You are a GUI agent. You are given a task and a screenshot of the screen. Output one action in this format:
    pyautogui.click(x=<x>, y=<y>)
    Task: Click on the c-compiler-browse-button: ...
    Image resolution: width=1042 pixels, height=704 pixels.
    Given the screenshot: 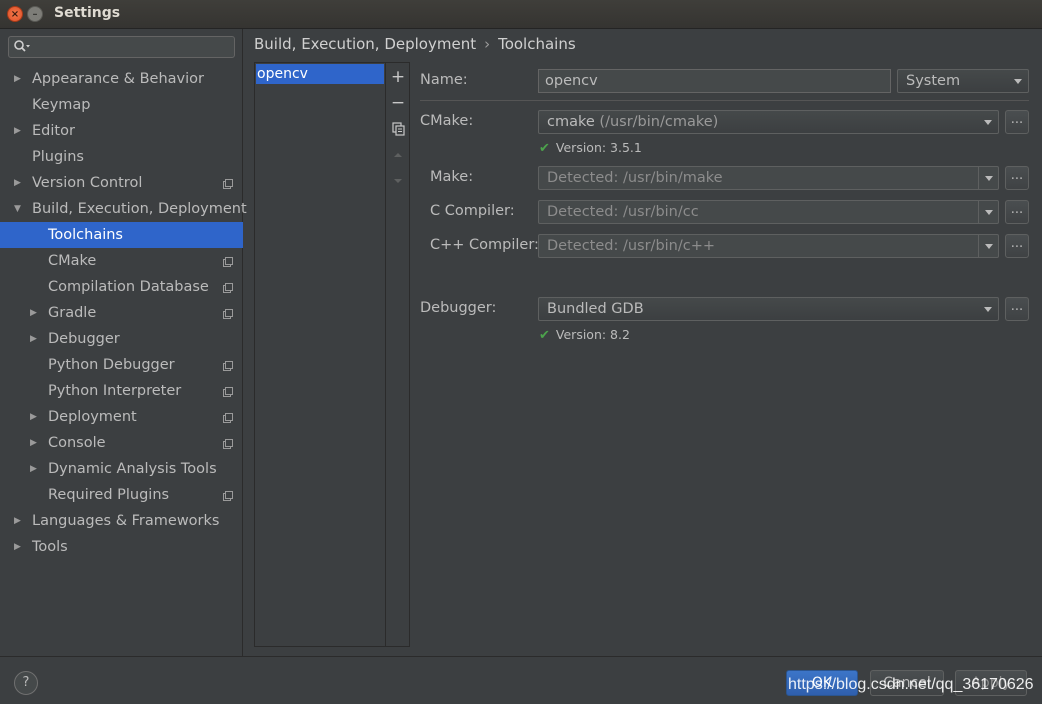 What is the action you would take?
    pyautogui.click(x=1017, y=212)
    